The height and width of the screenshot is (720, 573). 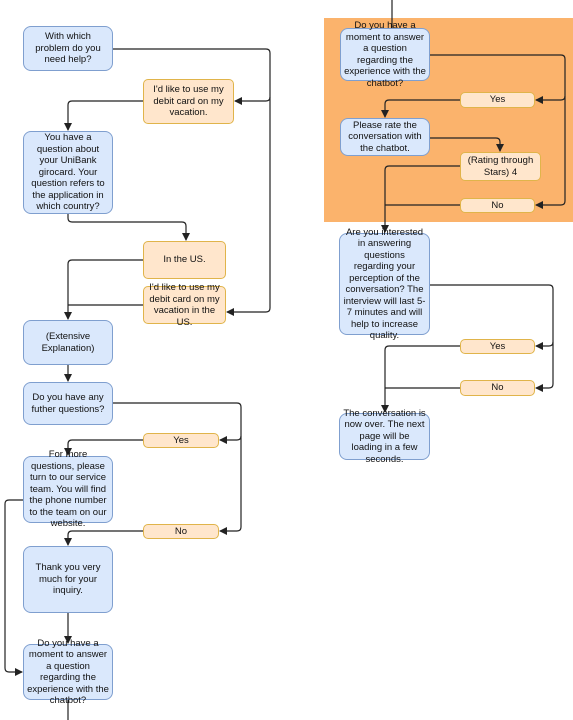 What do you see at coordinates (497, 100) in the screenshot?
I see `node-answer-yes-right: Yes` at bounding box center [497, 100].